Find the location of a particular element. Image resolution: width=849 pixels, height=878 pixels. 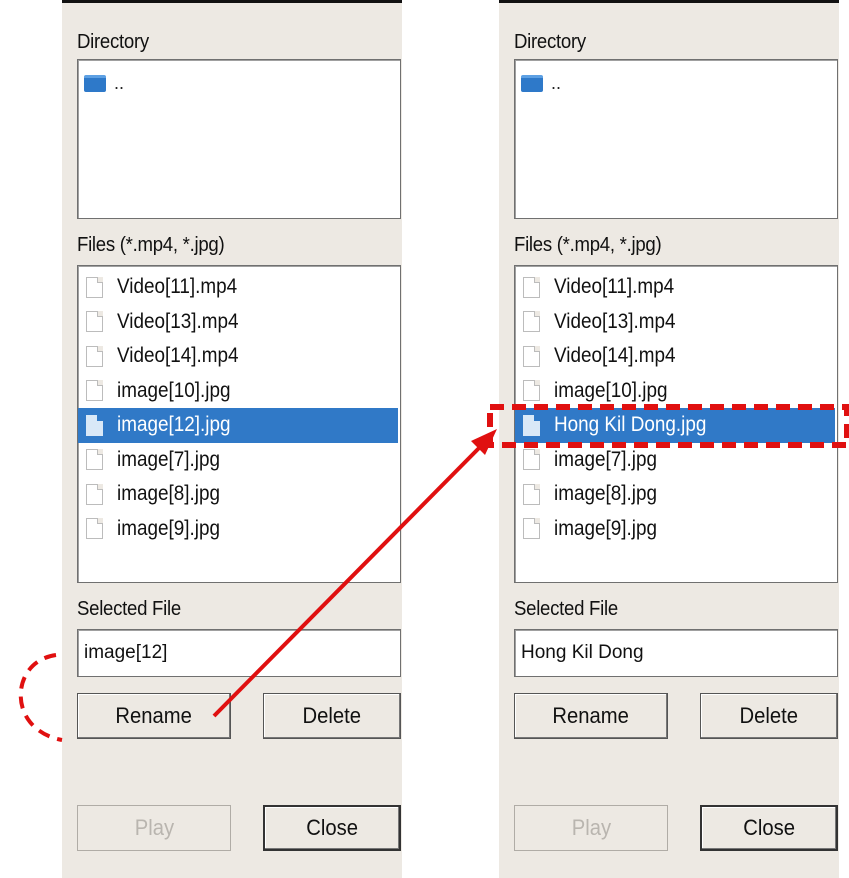

file-name: Hong Kil Dong.jpg is located at coordinates (630, 425).